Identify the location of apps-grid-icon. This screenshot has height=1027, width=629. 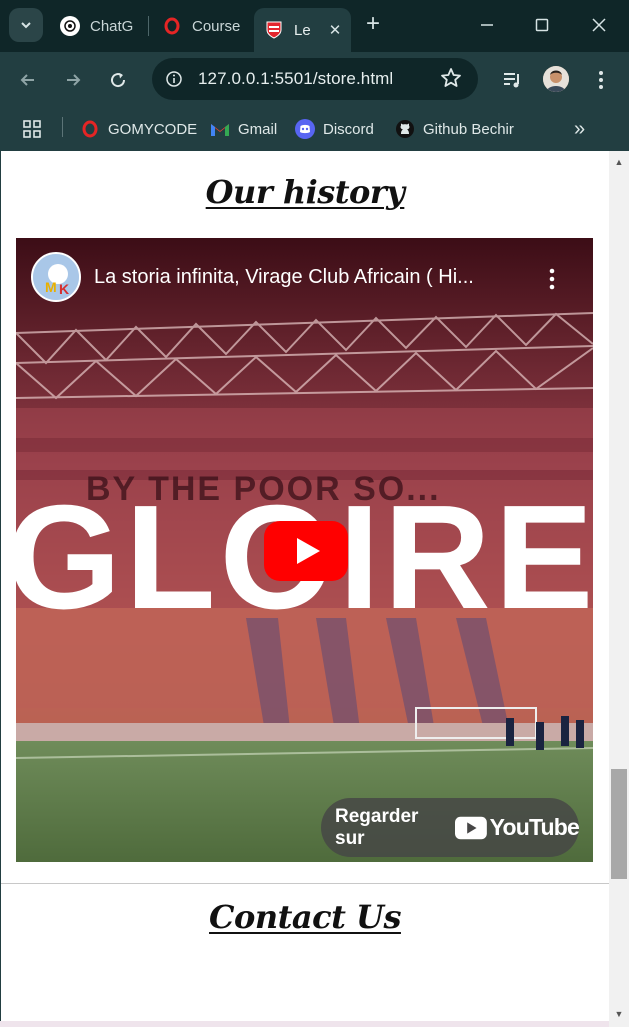
(32, 129).